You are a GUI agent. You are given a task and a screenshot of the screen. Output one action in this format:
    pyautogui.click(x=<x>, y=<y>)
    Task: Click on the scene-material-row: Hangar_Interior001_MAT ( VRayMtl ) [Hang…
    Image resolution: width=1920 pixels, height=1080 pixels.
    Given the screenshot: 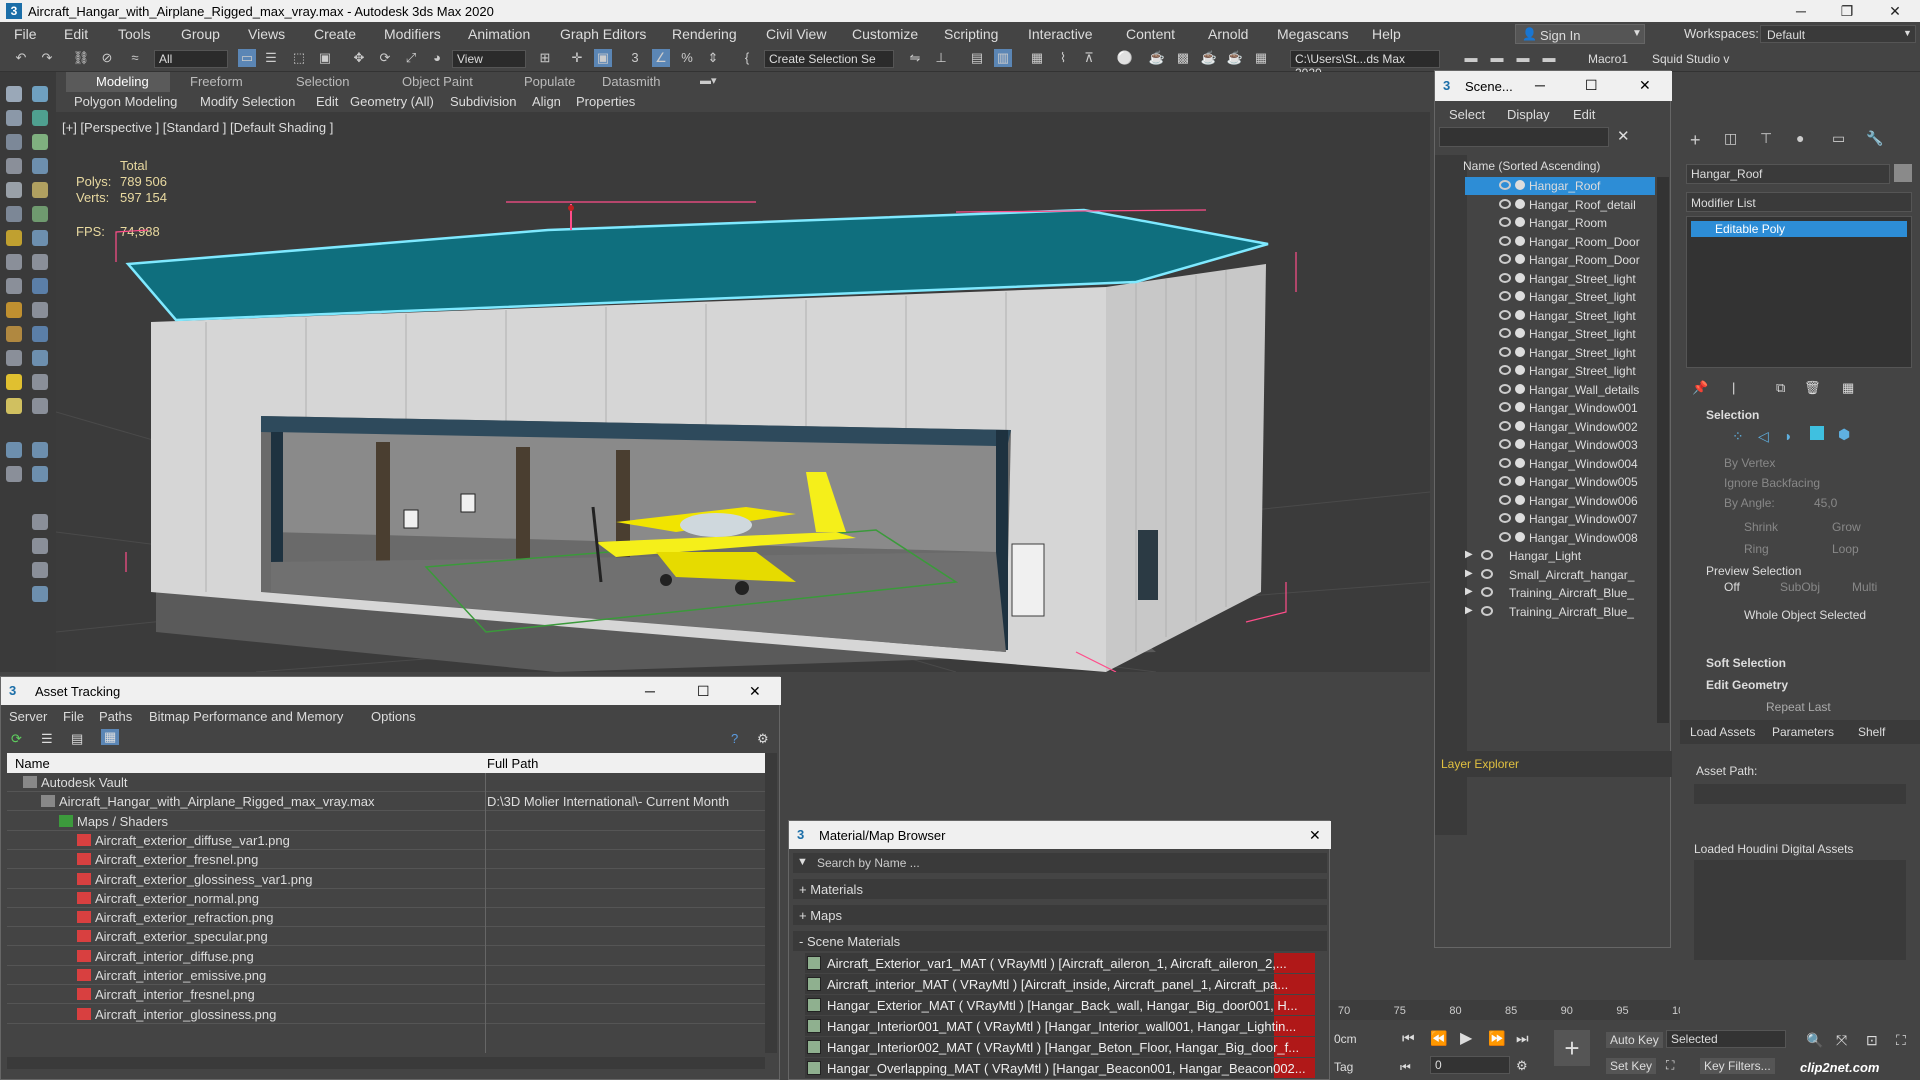 What is the action you would take?
    pyautogui.click(x=1060, y=1026)
    